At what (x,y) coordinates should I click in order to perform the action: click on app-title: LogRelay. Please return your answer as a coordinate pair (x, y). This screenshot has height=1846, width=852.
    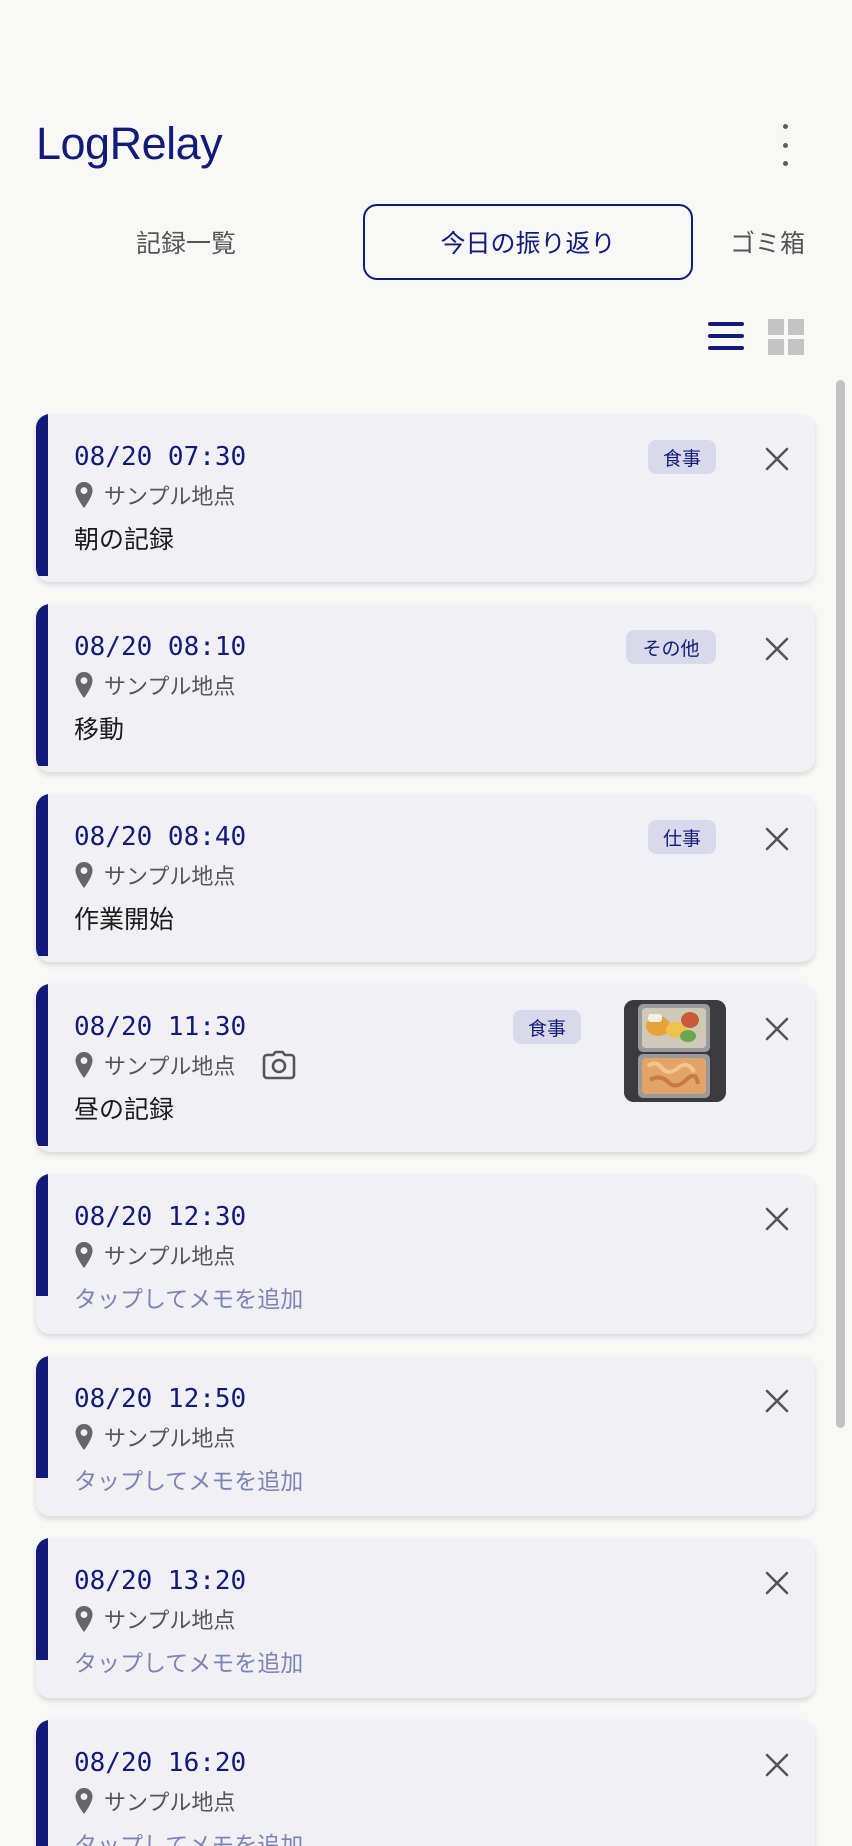
    Looking at the image, I should click on (129, 143).